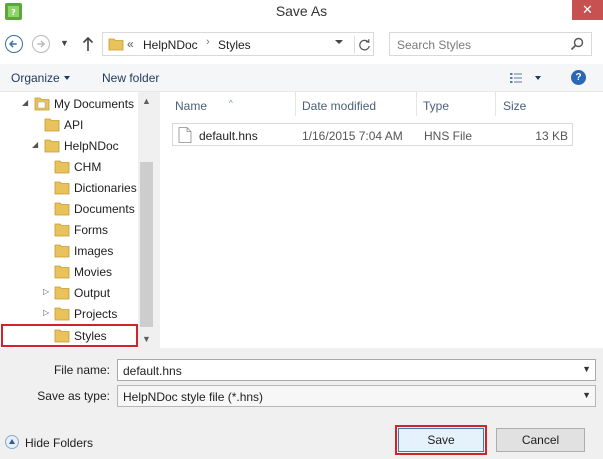 The image size is (603, 459). What do you see at coordinates (234, 45) in the screenshot?
I see `breadcrumb-styles: Styles` at bounding box center [234, 45].